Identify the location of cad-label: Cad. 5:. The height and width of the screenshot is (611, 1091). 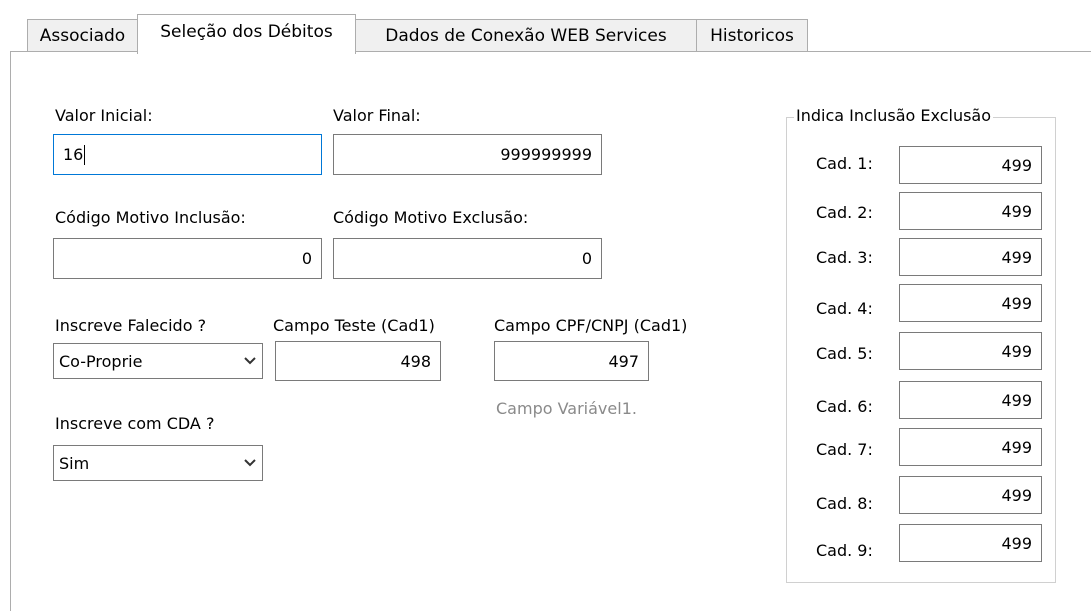
(844, 353).